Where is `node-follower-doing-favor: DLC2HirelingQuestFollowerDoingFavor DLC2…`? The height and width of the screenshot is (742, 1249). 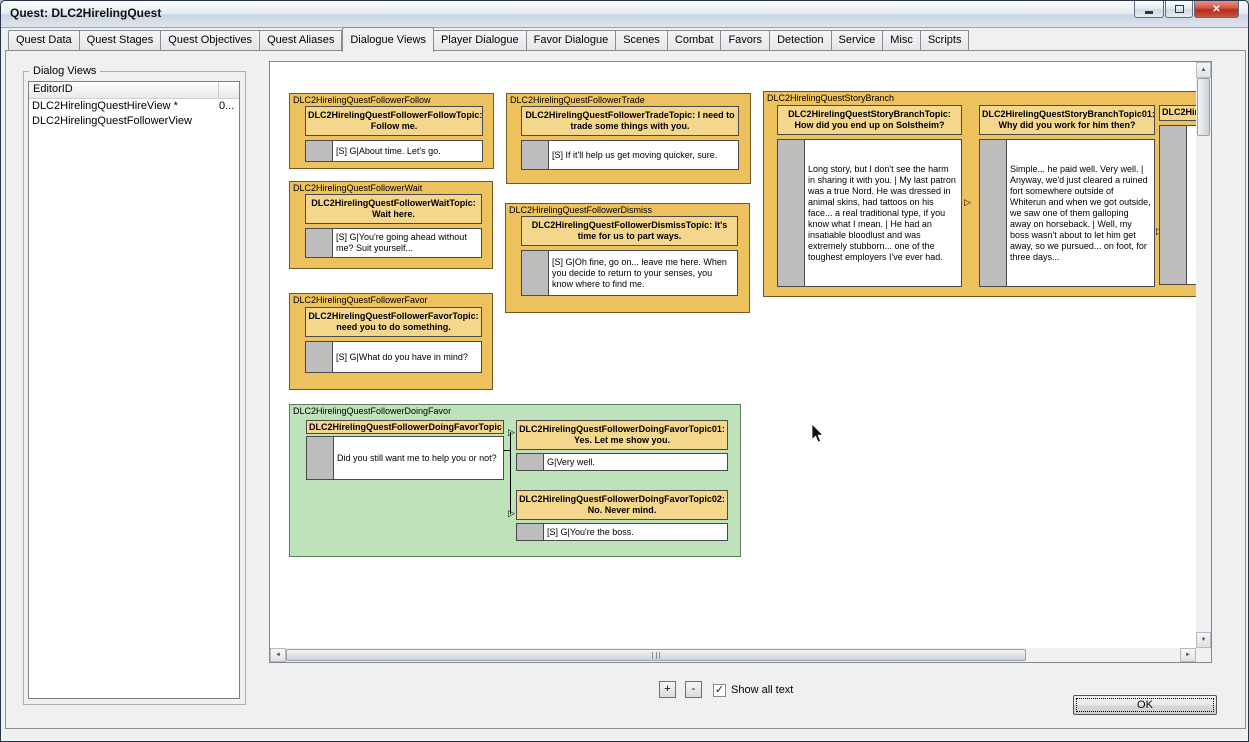
node-follower-doing-favor: DLC2HirelingQuestFollowerDoingFavor DLC2… is located at coordinates (515, 480).